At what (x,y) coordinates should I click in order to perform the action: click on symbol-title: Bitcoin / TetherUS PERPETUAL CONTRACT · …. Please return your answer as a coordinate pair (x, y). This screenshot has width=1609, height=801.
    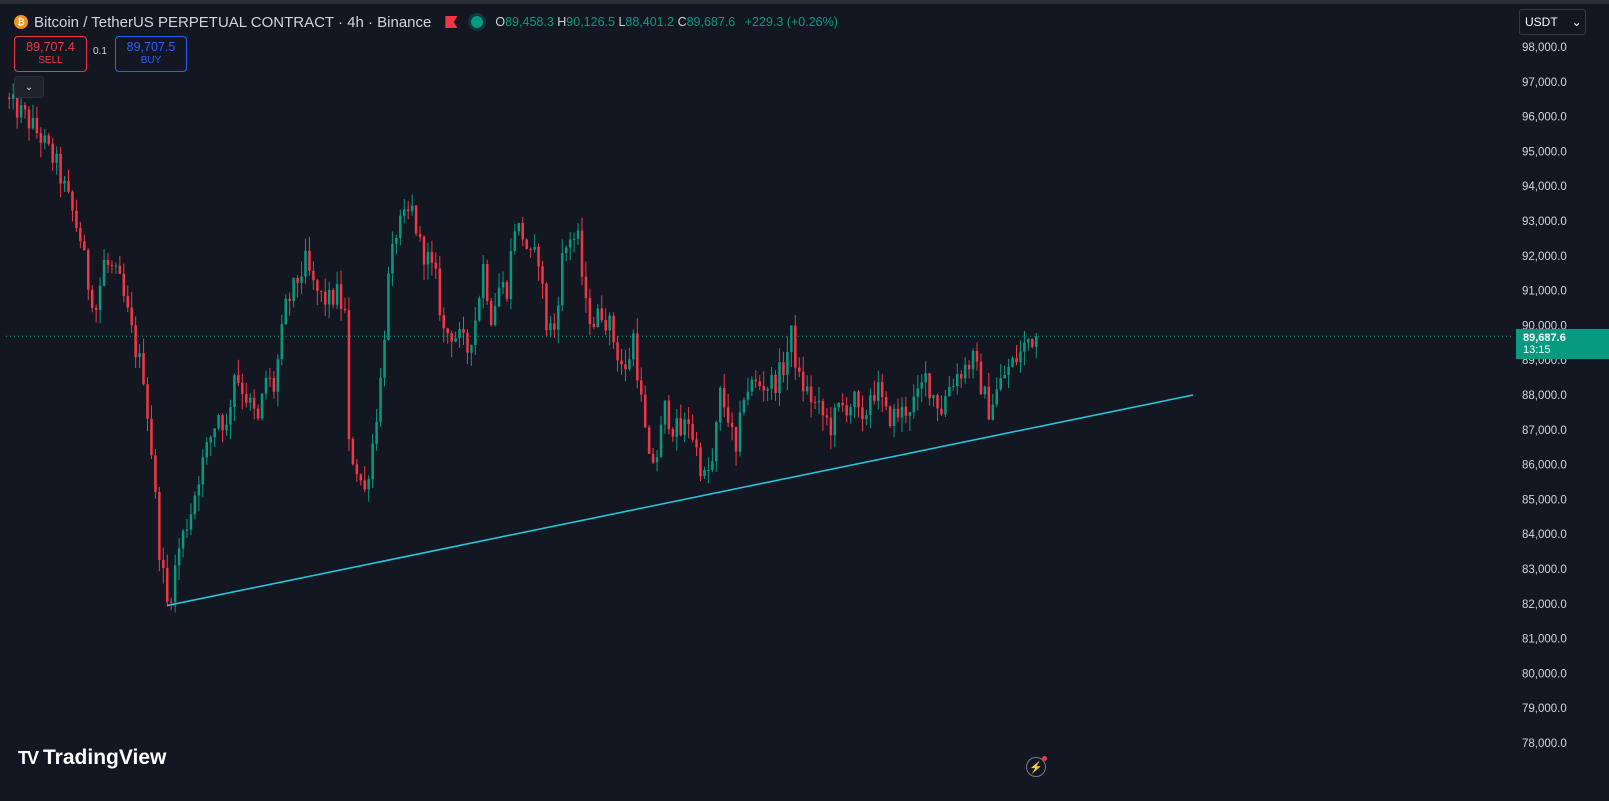
    Looking at the image, I should click on (232, 22).